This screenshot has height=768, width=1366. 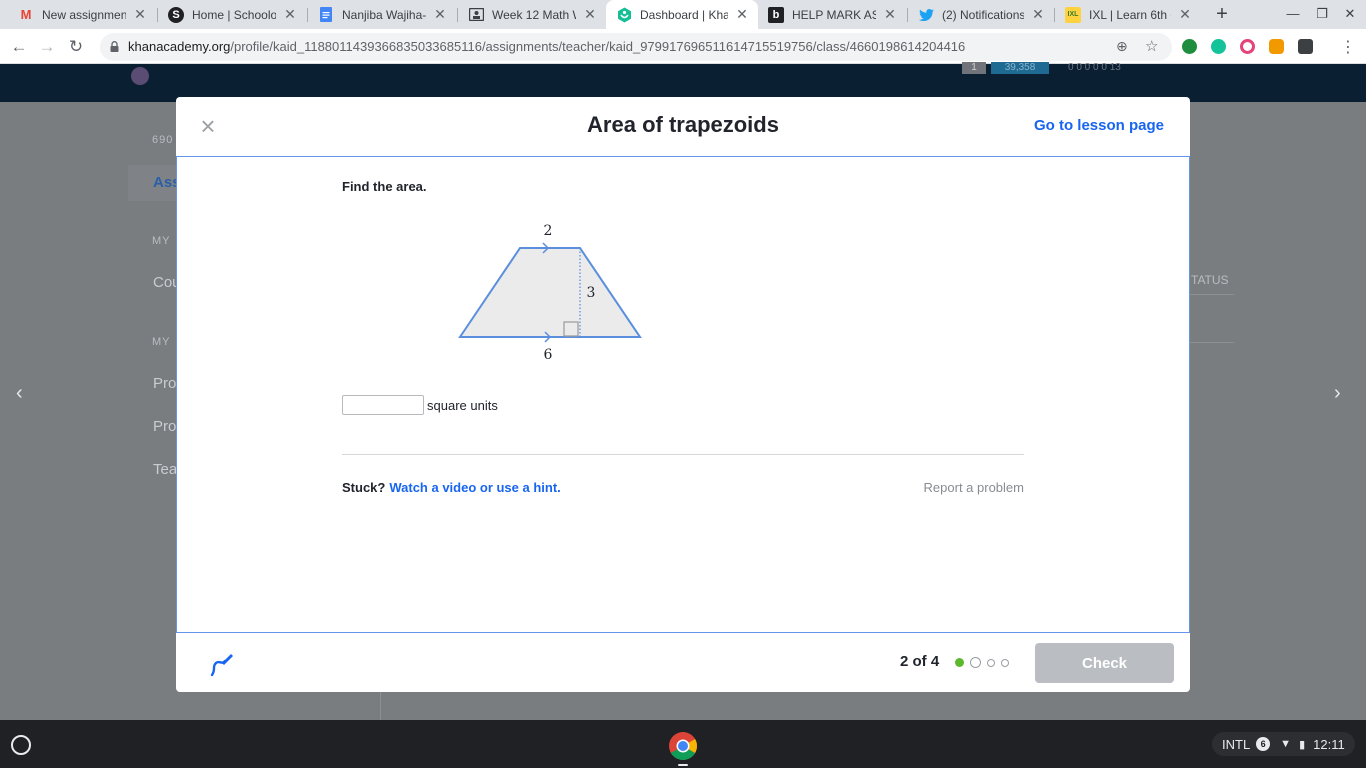 I want to click on tab-title: HELP MARK AS BR, so click(x=834, y=14).